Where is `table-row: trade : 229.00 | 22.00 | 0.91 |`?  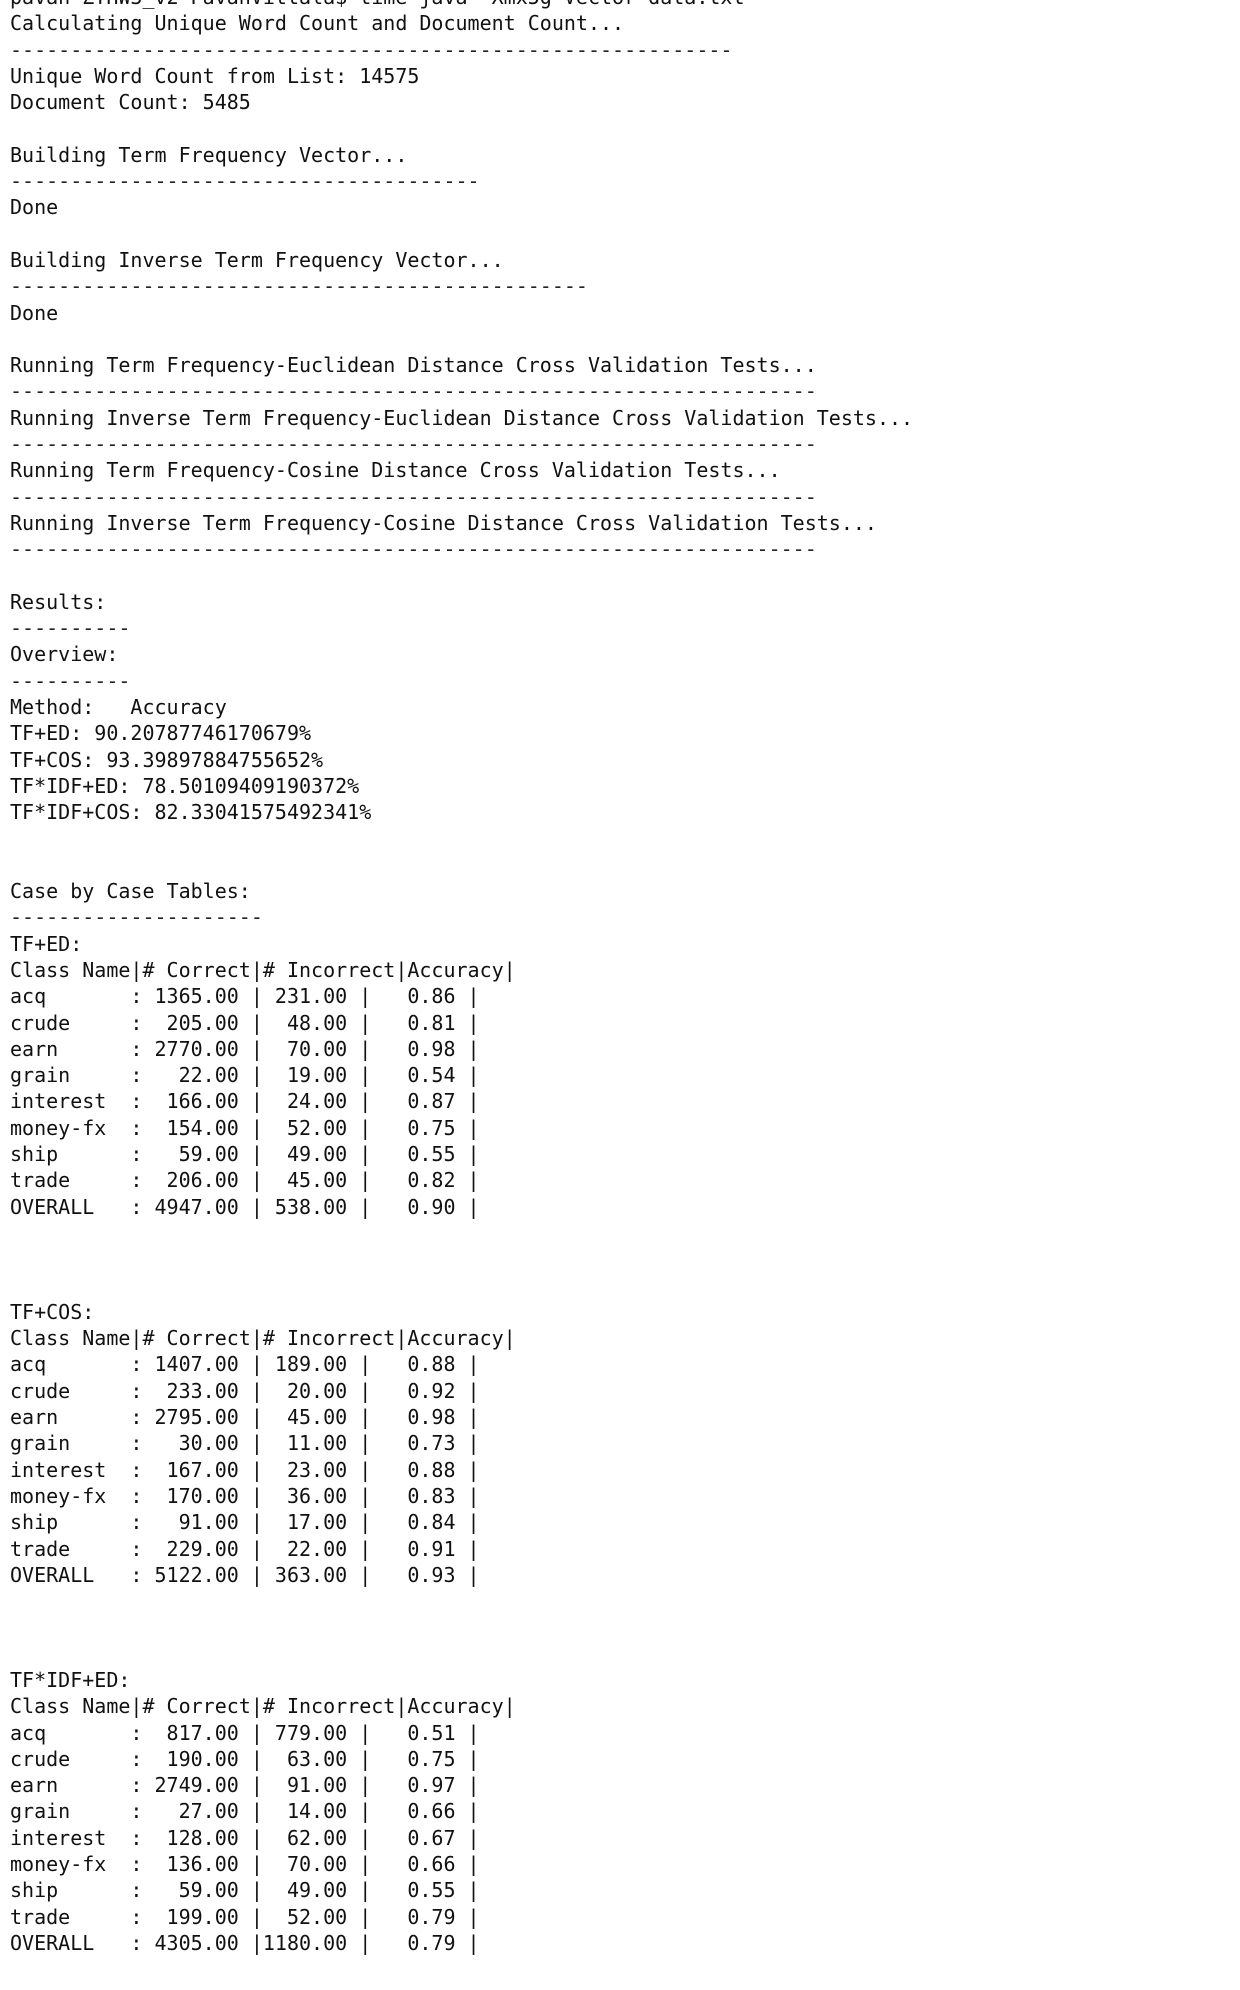 table-row: trade : 229.00 | 22.00 | 0.91 | is located at coordinates (245, 1548).